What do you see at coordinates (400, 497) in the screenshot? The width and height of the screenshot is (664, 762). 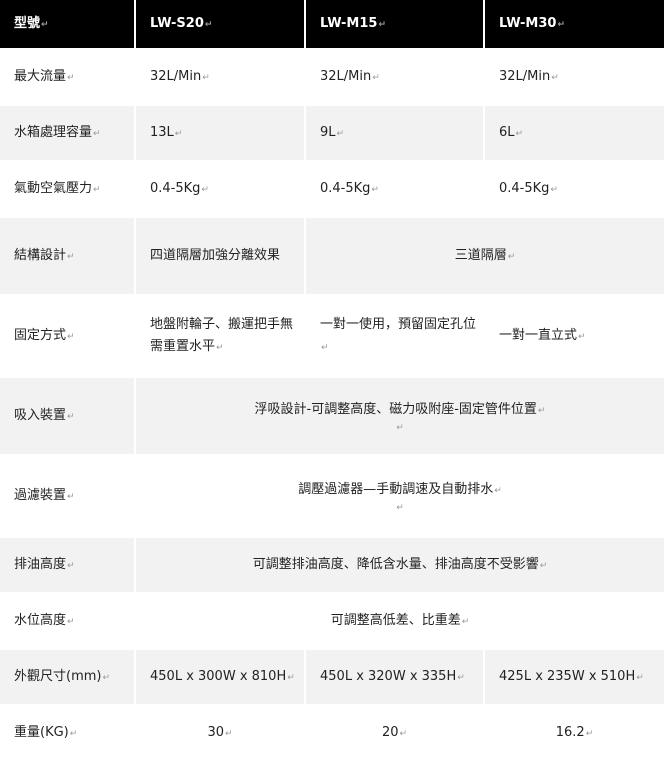 I see `cell-value-merged: 調壓過濾器—手動調速及自動排水↵ ↵` at bounding box center [400, 497].